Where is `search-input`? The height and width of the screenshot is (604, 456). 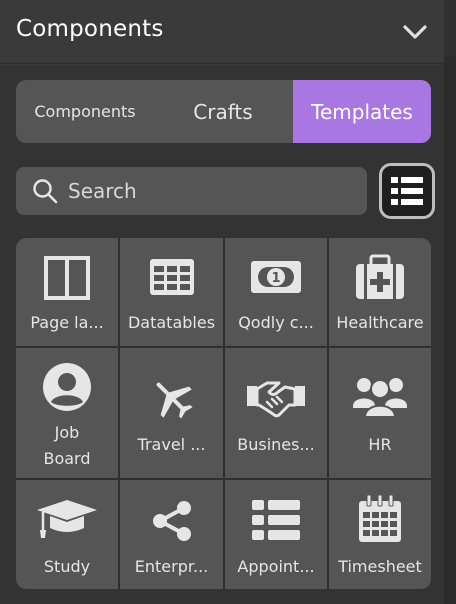
search-input is located at coordinates (213, 191).